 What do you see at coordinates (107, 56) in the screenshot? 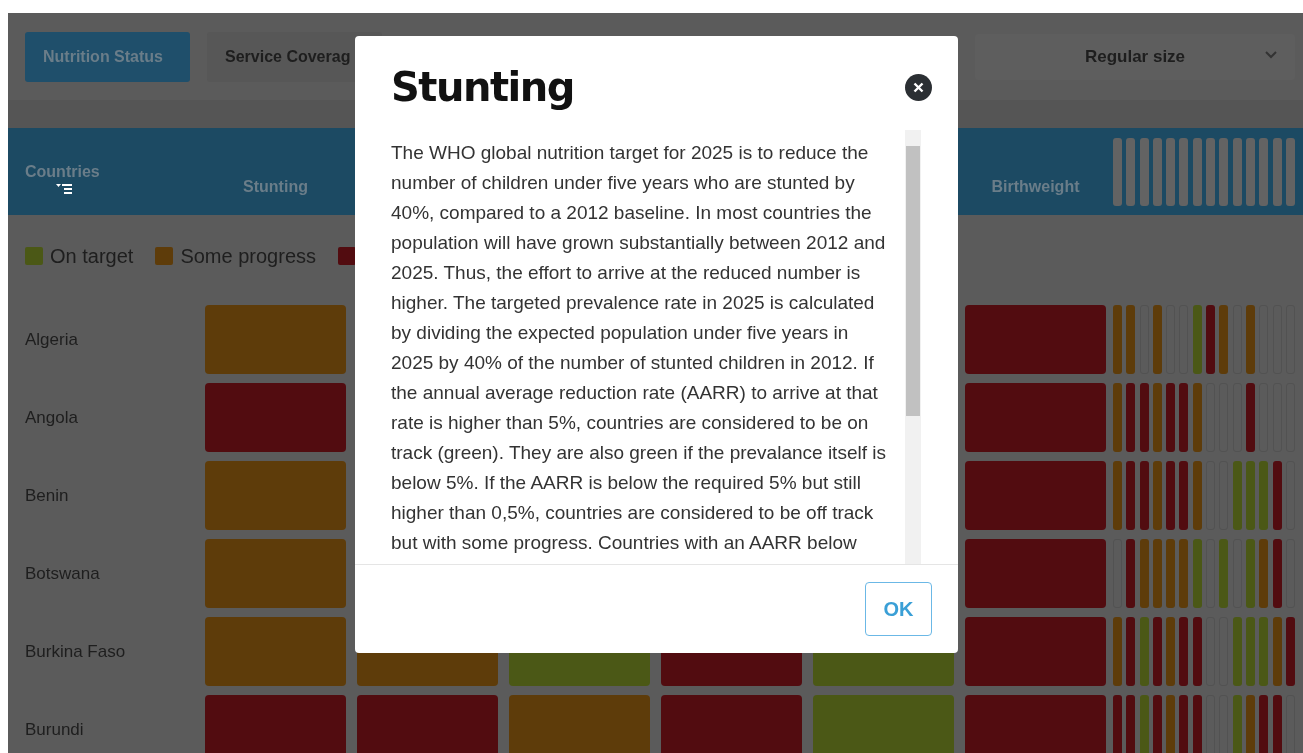
I see `tab: Nutrition Status` at bounding box center [107, 56].